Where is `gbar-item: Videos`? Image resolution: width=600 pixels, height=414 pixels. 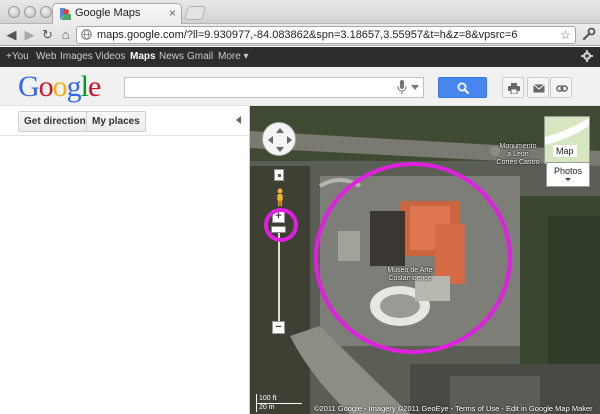 gbar-item: Videos is located at coordinates (110, 56).